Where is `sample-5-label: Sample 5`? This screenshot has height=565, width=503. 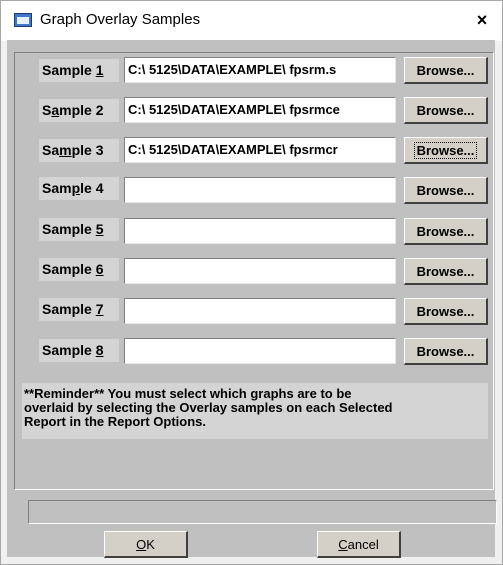 sample-5-label: Sample 5 is located at coordinates (79, 229).